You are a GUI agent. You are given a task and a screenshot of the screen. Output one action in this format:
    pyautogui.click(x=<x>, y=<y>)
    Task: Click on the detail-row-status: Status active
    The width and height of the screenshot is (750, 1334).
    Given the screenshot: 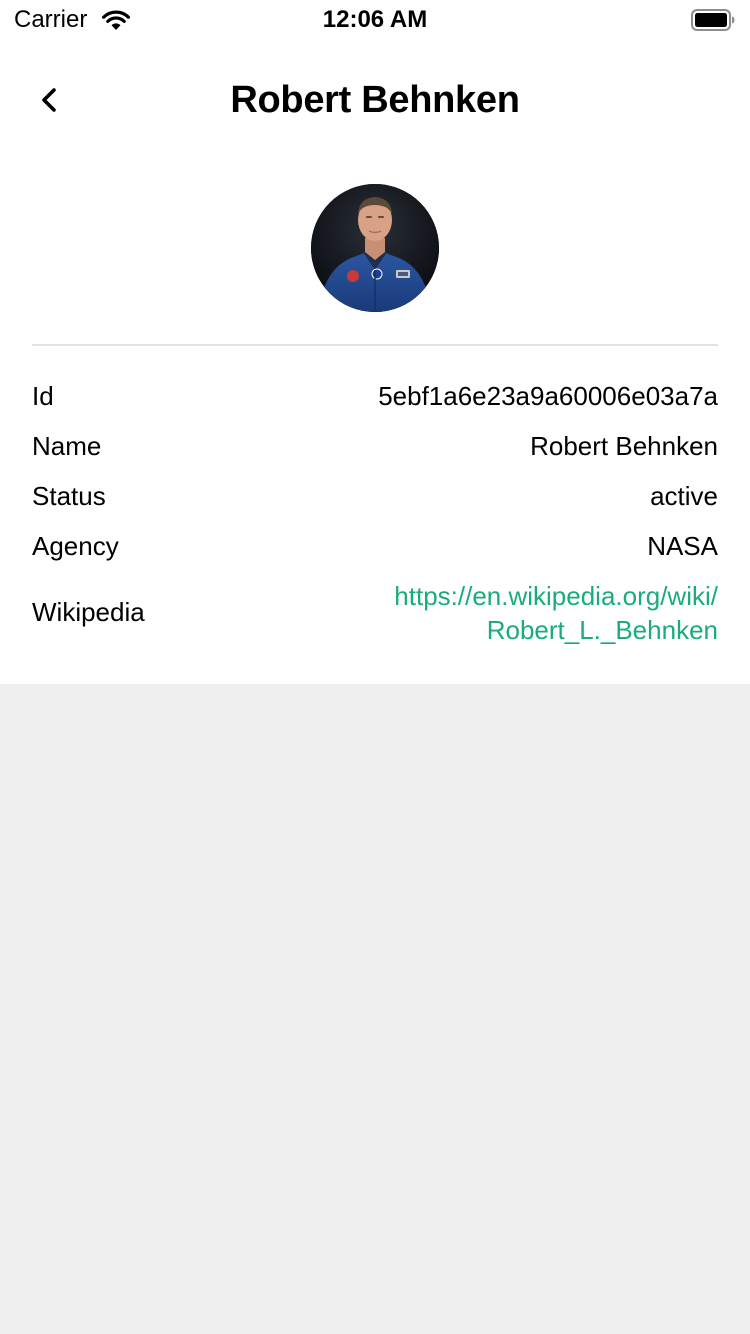 What is the action you would take?
    pyautogui.click(x=375, y=504)
    